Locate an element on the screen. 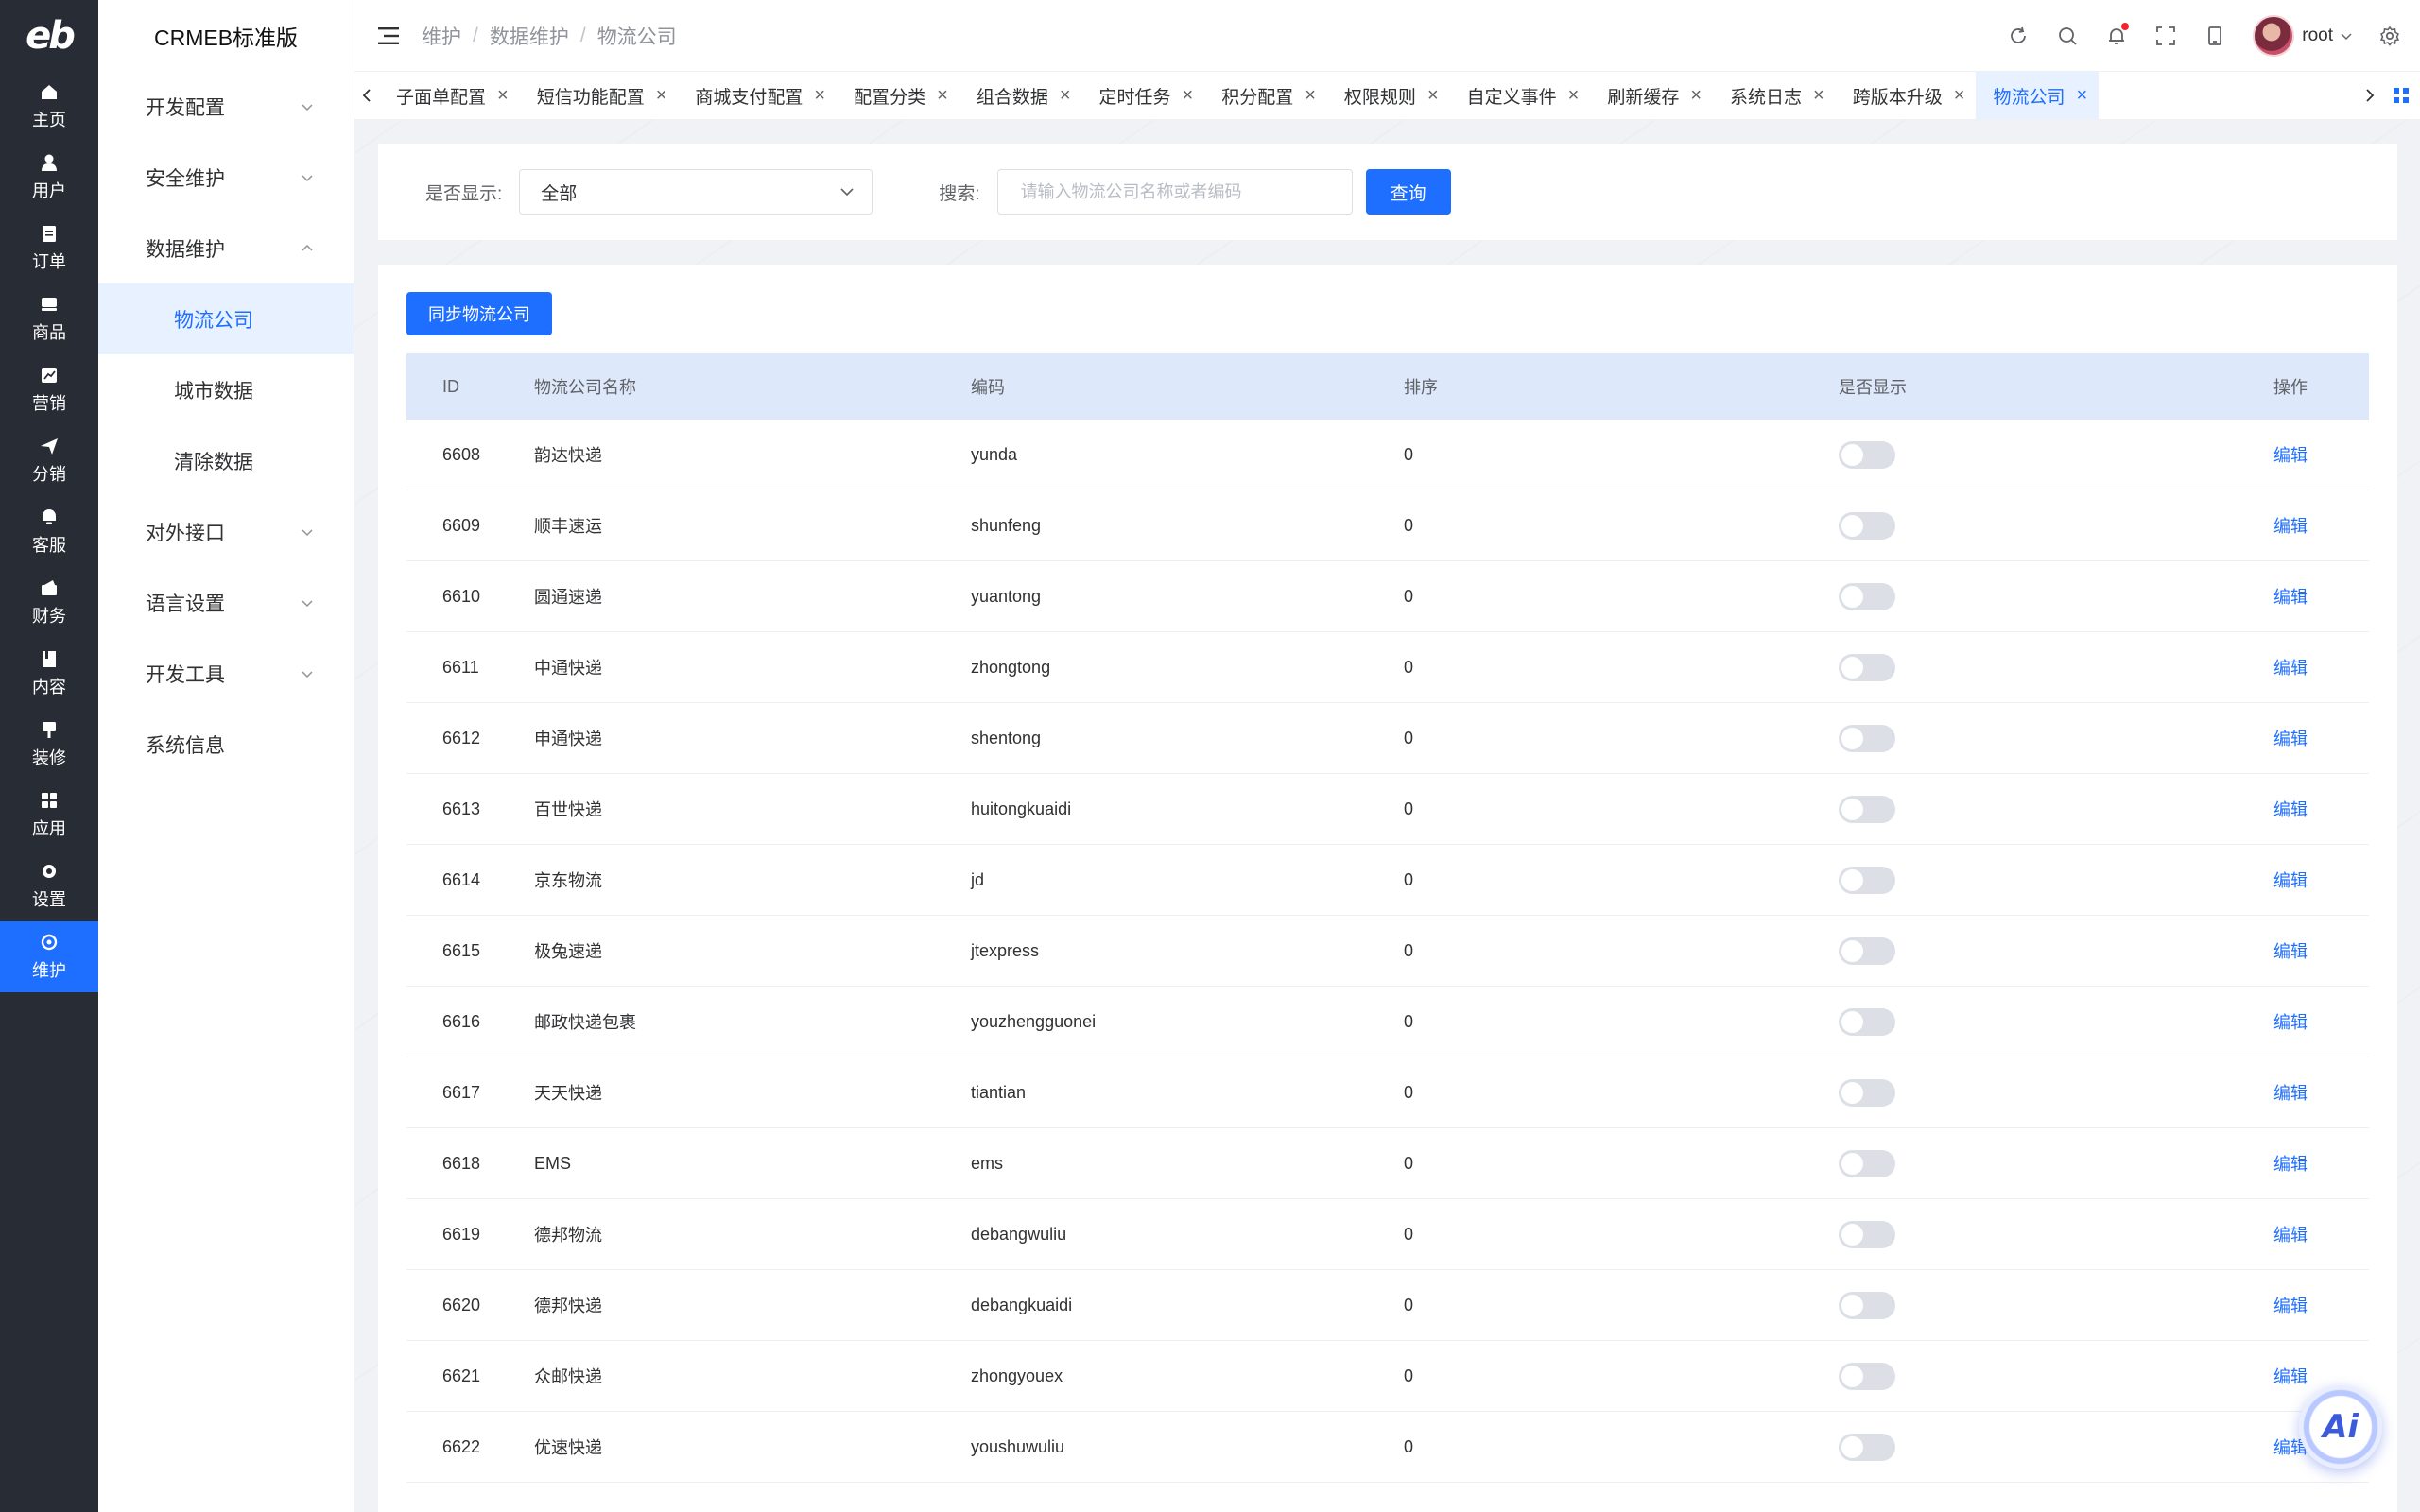 The width and height of the screenshot is (2420, 1512). tab-item: 配置分类 × is located at coordinates (898, 95).